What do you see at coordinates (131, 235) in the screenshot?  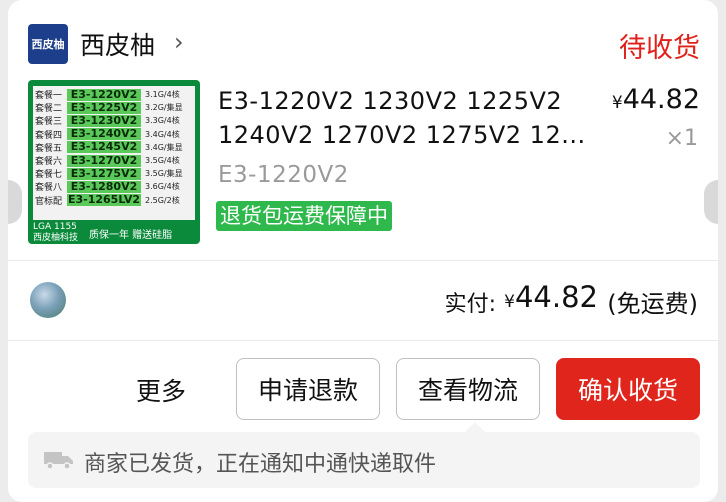 I see `thumb-warranty: 质保一年 赠送硅脂` at bounding box center [131, 235].